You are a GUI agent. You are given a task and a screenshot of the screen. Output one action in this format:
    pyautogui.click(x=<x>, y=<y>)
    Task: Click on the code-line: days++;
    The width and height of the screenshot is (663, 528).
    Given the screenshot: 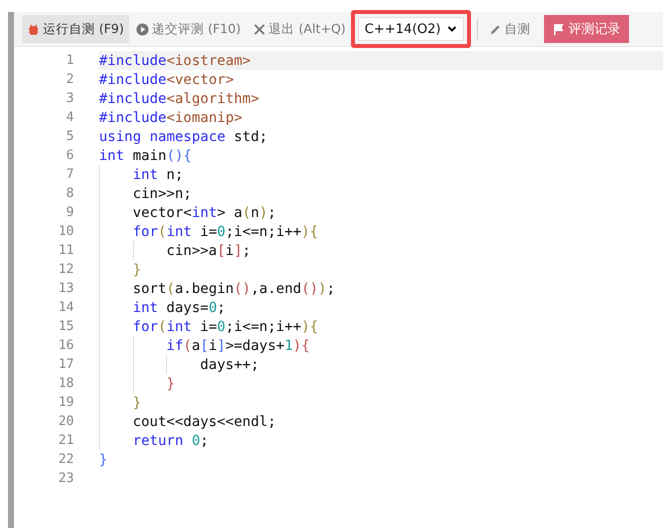 What is the action you would take?
    pyautogui.click(x=230, y=364)
    